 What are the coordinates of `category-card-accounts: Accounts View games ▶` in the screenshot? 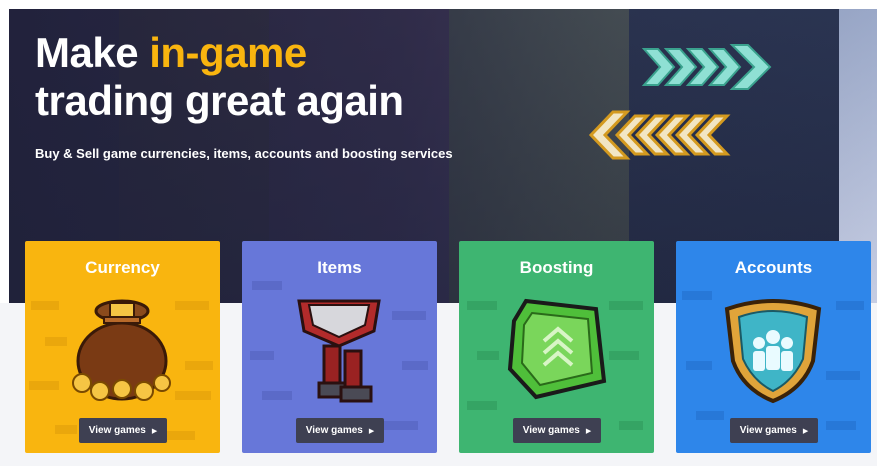 It's located at (773, 347).